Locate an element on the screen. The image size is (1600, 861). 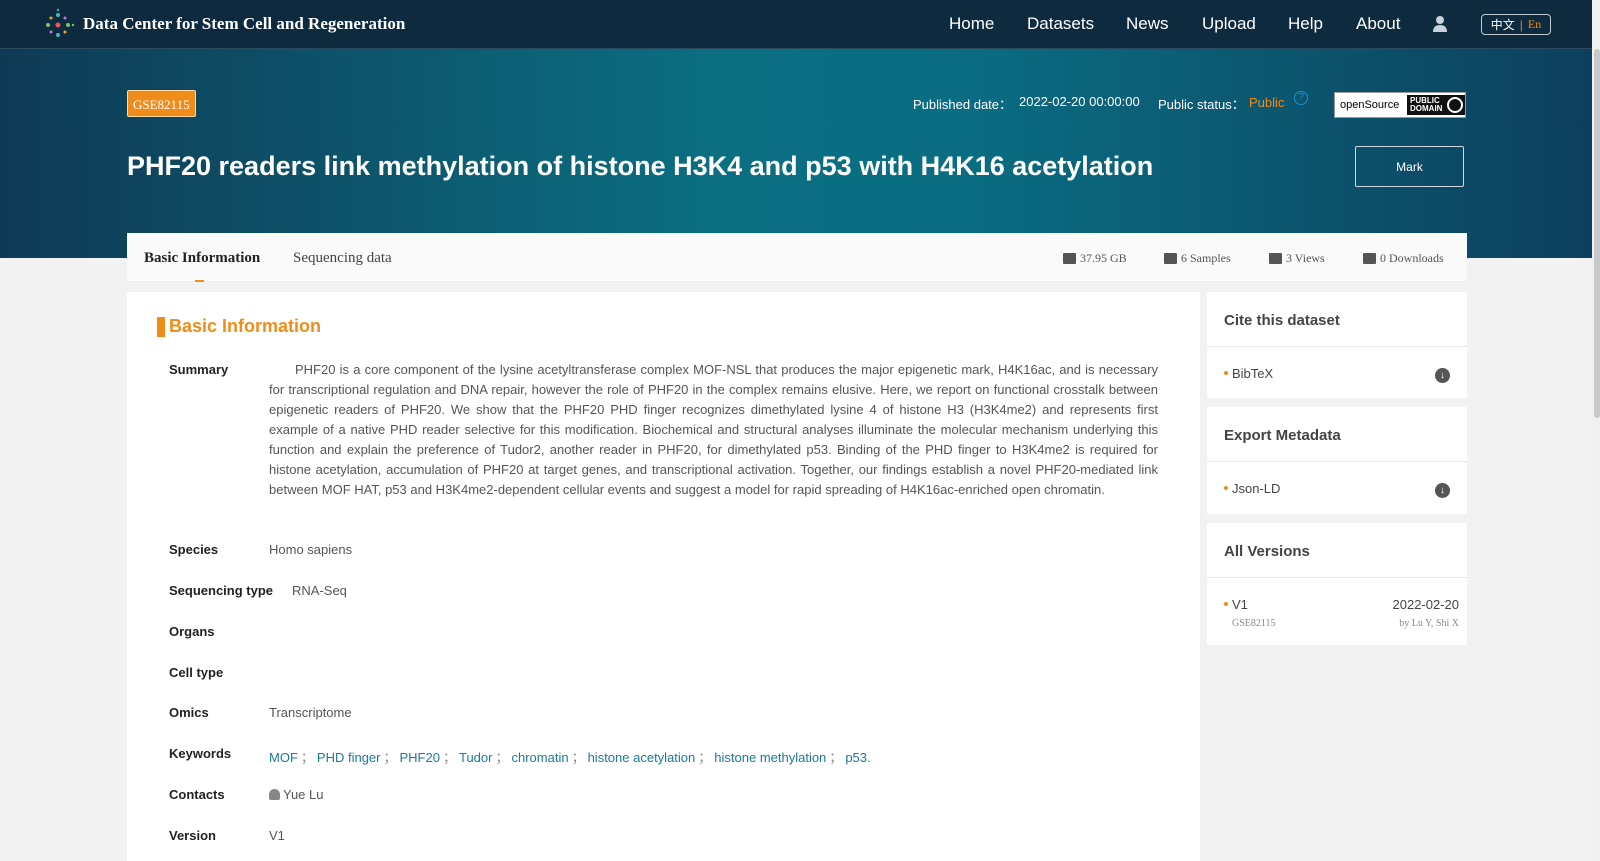
stat-size: 37.95 GB is located at coordinates (1095, 258).